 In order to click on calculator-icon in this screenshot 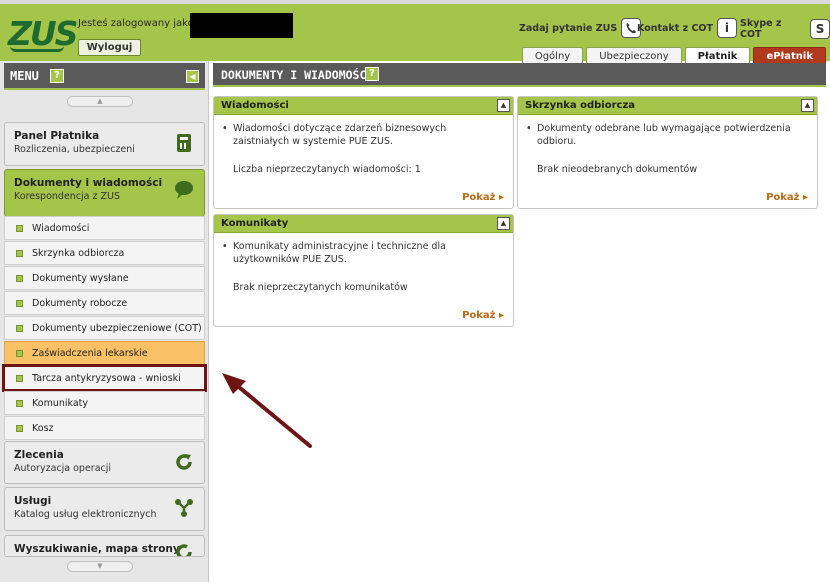, I will do `click(184, 143)`.